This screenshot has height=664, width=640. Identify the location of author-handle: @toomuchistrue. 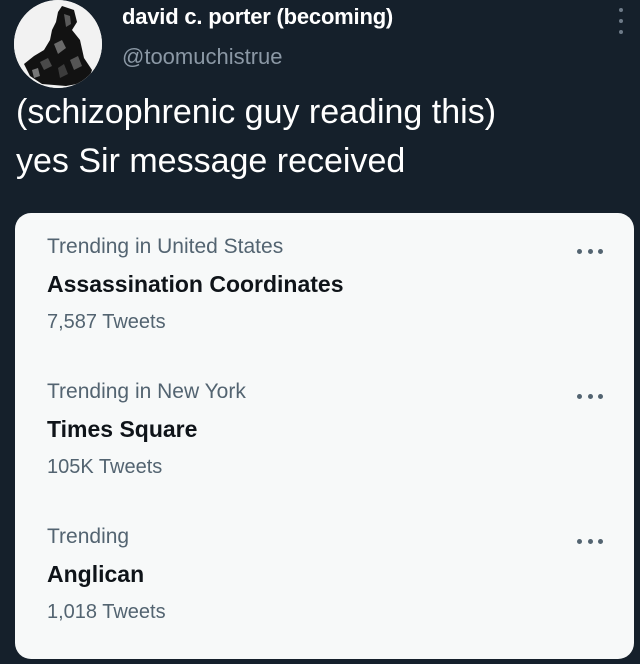
(202, 57).